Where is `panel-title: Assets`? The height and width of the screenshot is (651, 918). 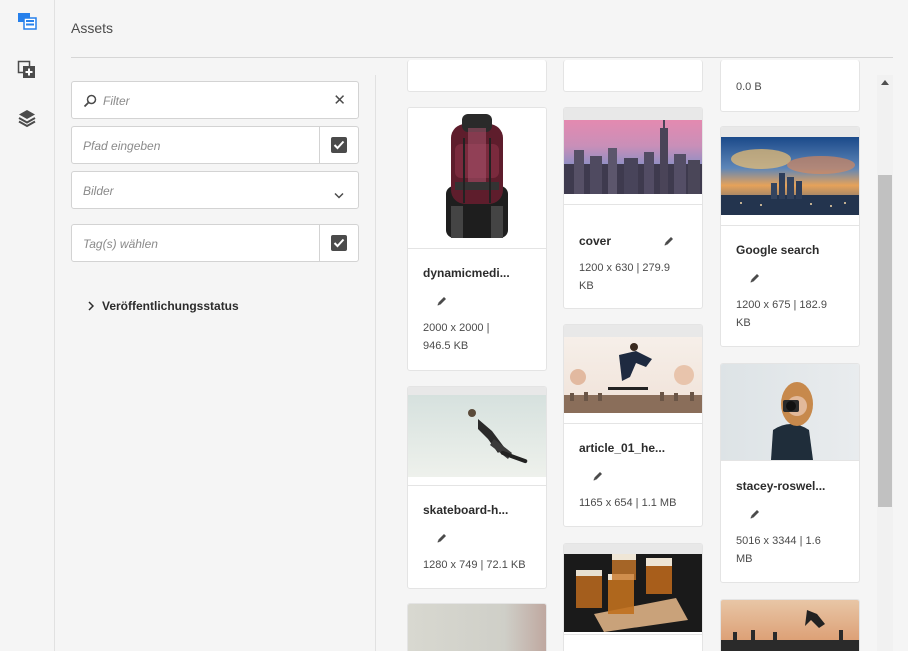
panel-title: Assets is located at coordinates (92, 28).